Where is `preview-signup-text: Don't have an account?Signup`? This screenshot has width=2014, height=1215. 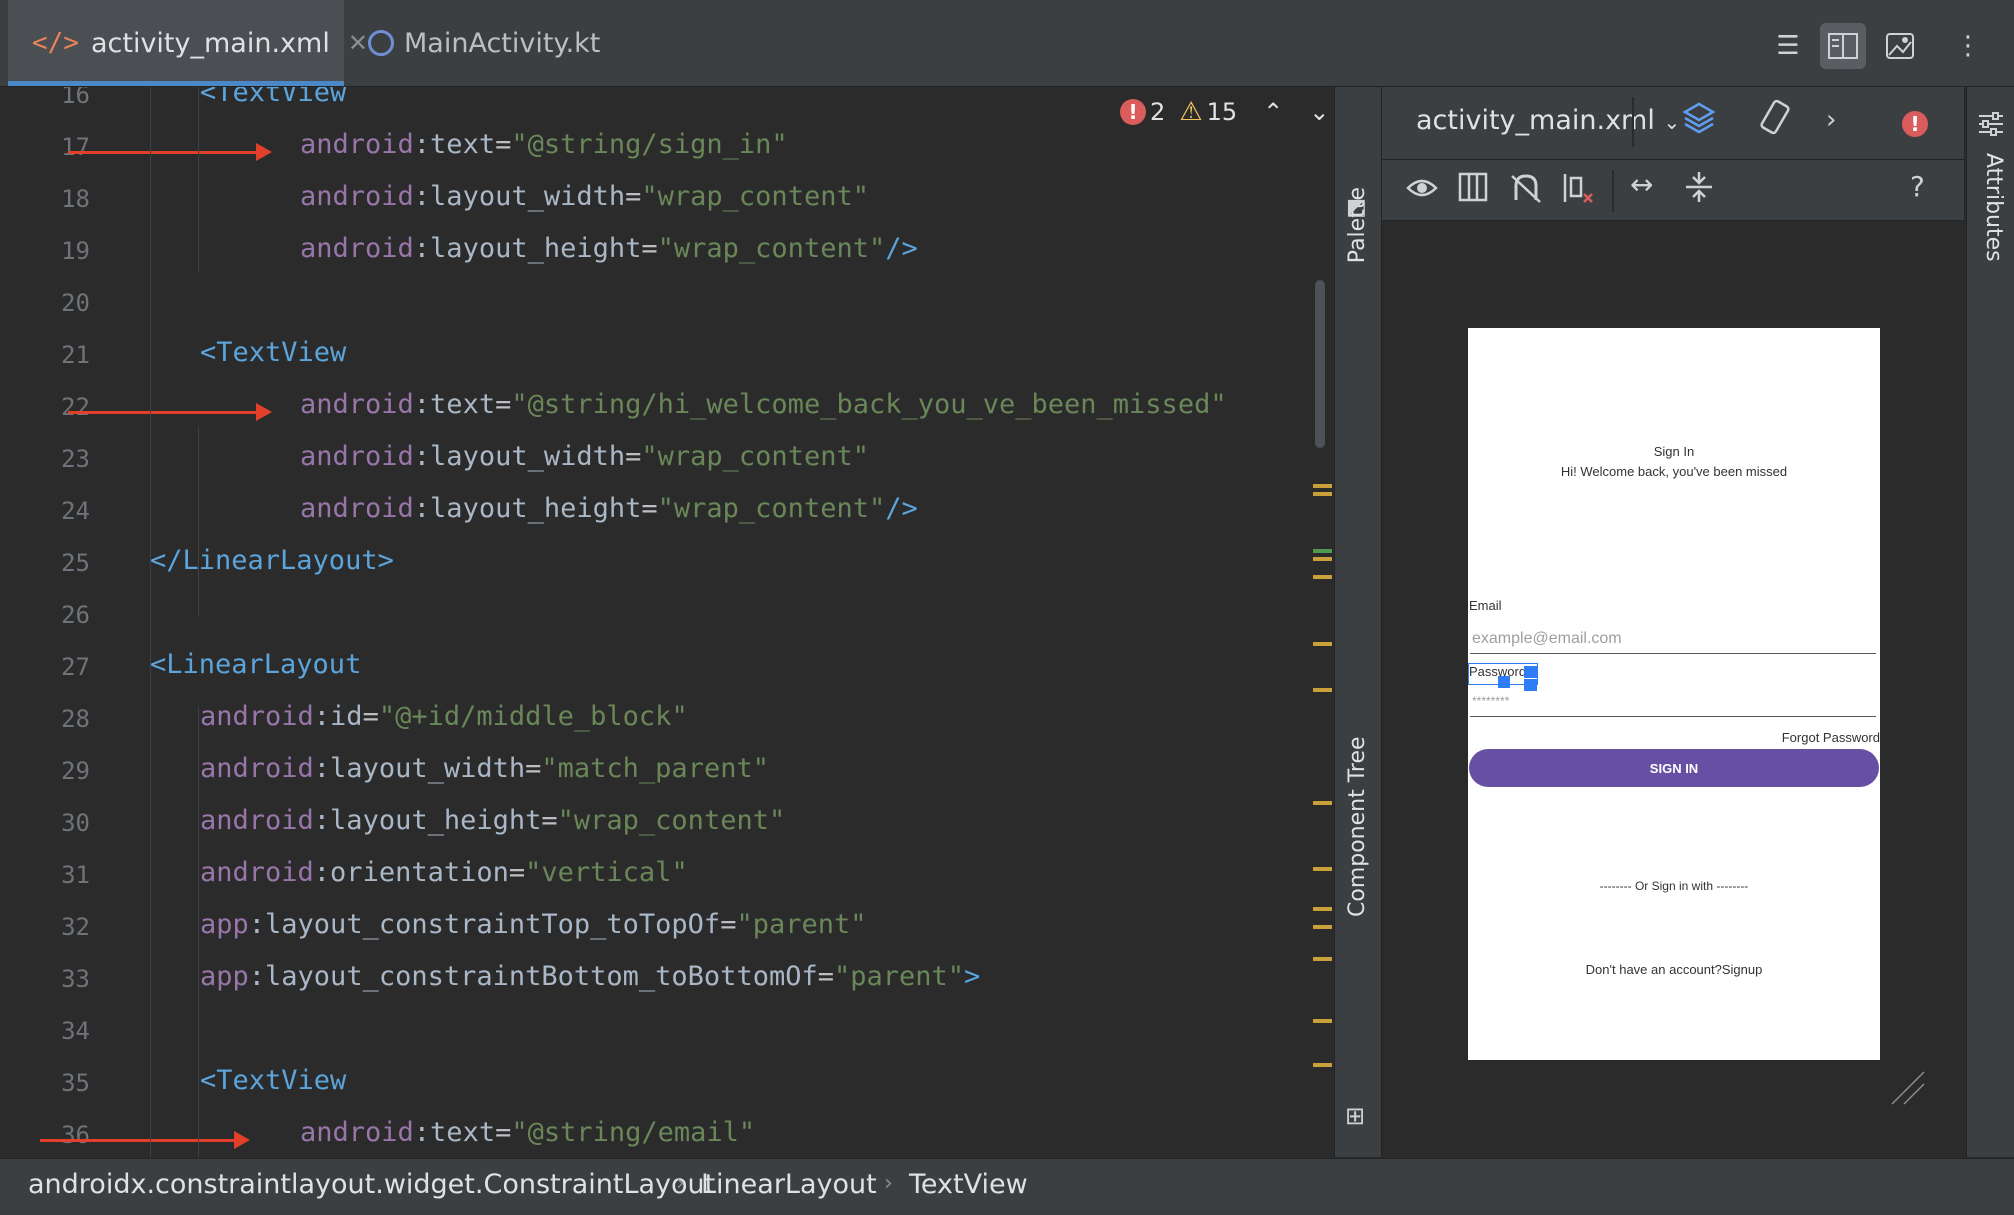
preview-signup-text: Don't have an account?Signup is located at coordinates (1674, 969).